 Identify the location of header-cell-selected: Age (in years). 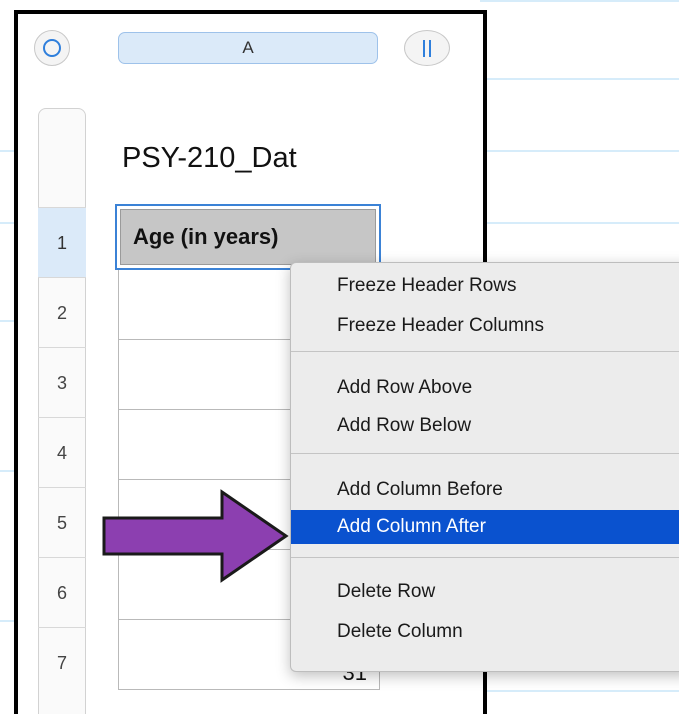
(248, 237).